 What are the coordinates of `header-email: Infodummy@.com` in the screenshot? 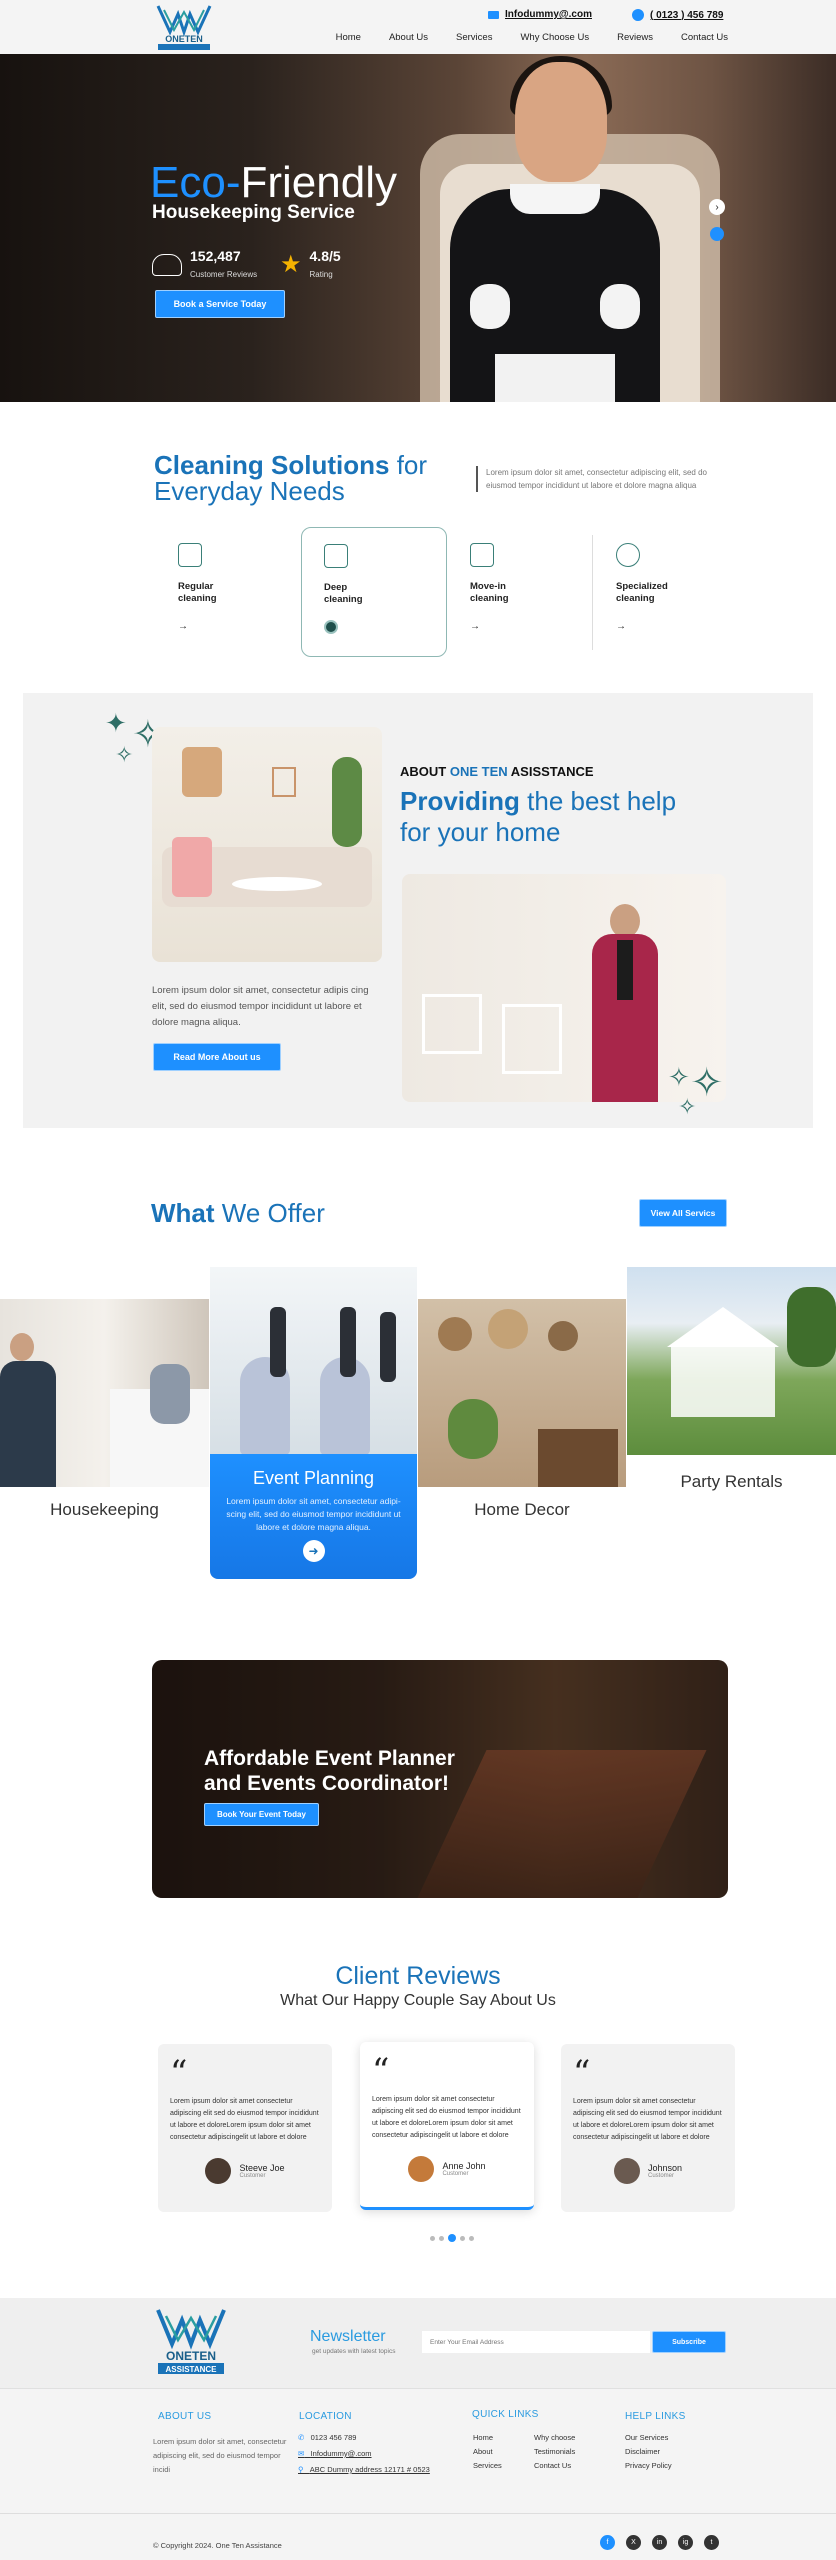 It's located at (540, 14).